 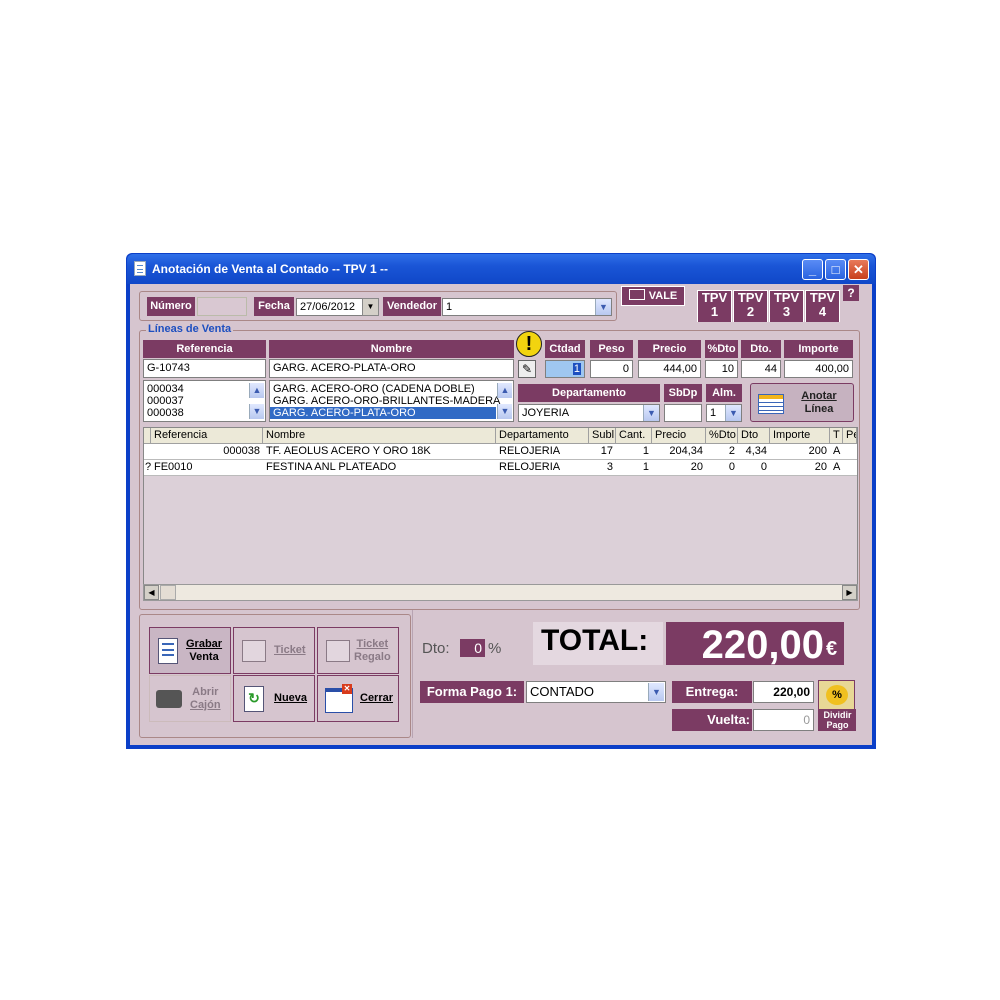 I want to click on forma-pago-label: Forma Pago 1:, so click(x=472, y=692).